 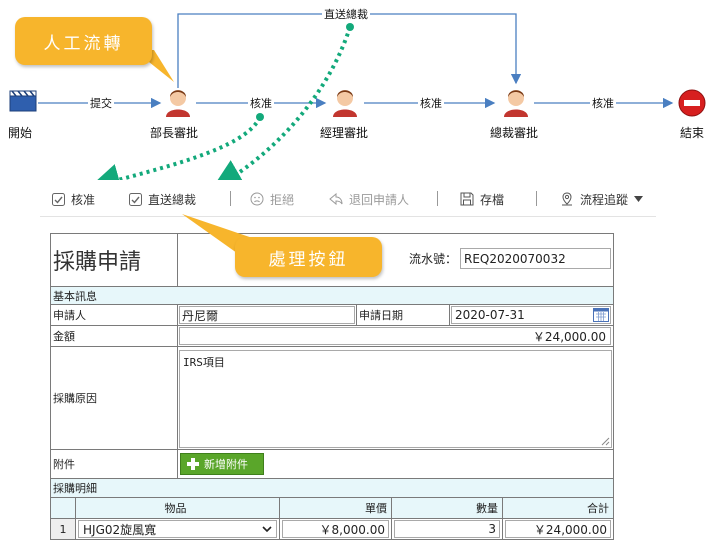 What do you see at coordinates (431, 103) in the screenshot?
I see `edge-label-approve-2: 核准` at bounding box center [431, 103].